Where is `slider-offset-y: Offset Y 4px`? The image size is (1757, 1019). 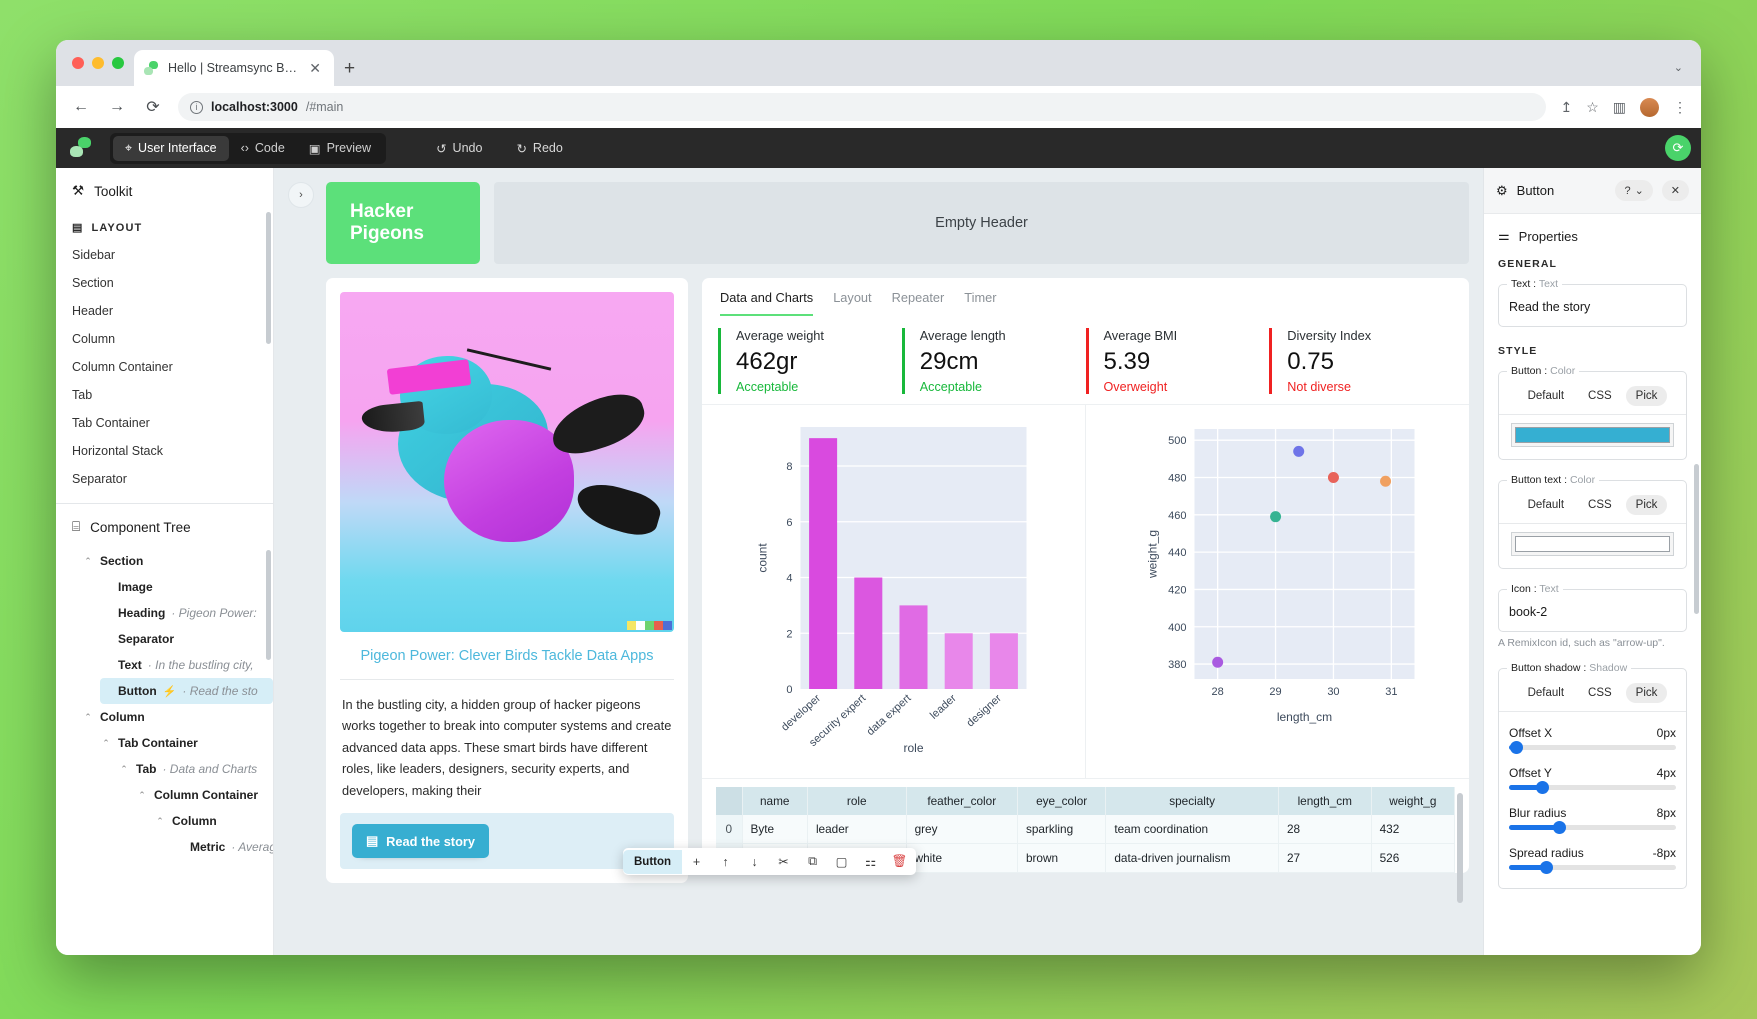 slider-offset-y: Offset Y 4px is located at coordinates (1592, 777).